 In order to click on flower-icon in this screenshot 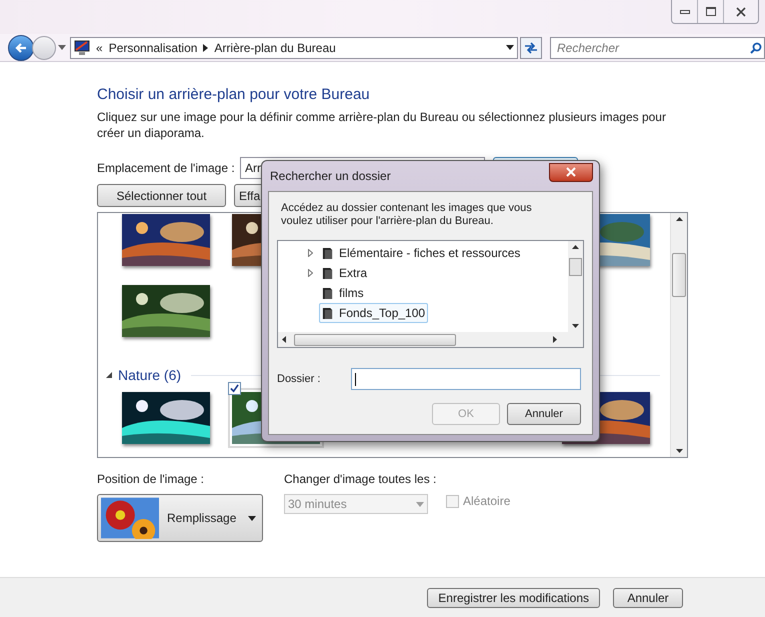, I will do `click(130, 518)`.